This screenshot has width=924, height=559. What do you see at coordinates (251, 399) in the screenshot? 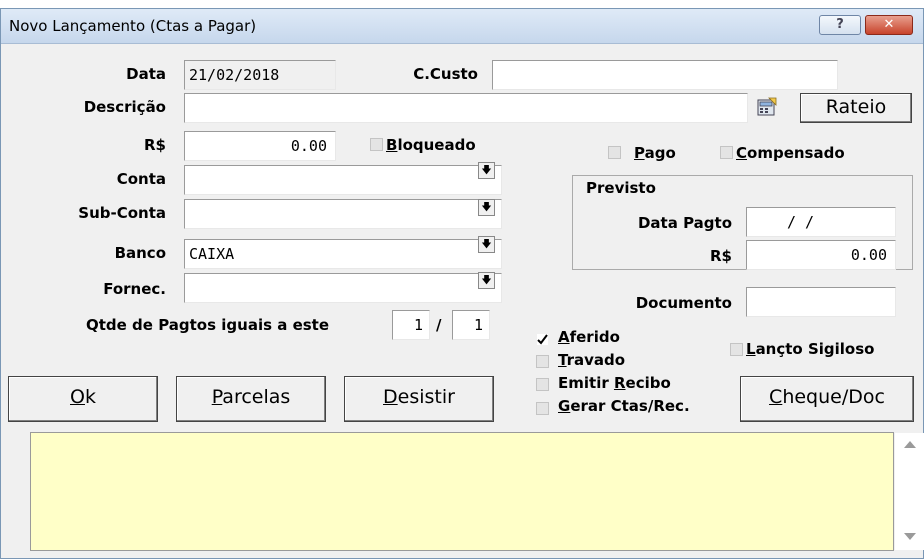
I see `parcelas-button: Parcelas` at bounding box center [251, 399].